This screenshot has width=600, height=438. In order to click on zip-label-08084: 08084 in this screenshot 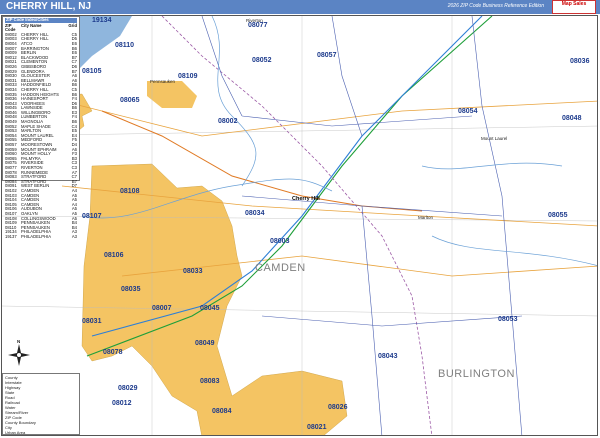, I will do `click(222, 411)`.